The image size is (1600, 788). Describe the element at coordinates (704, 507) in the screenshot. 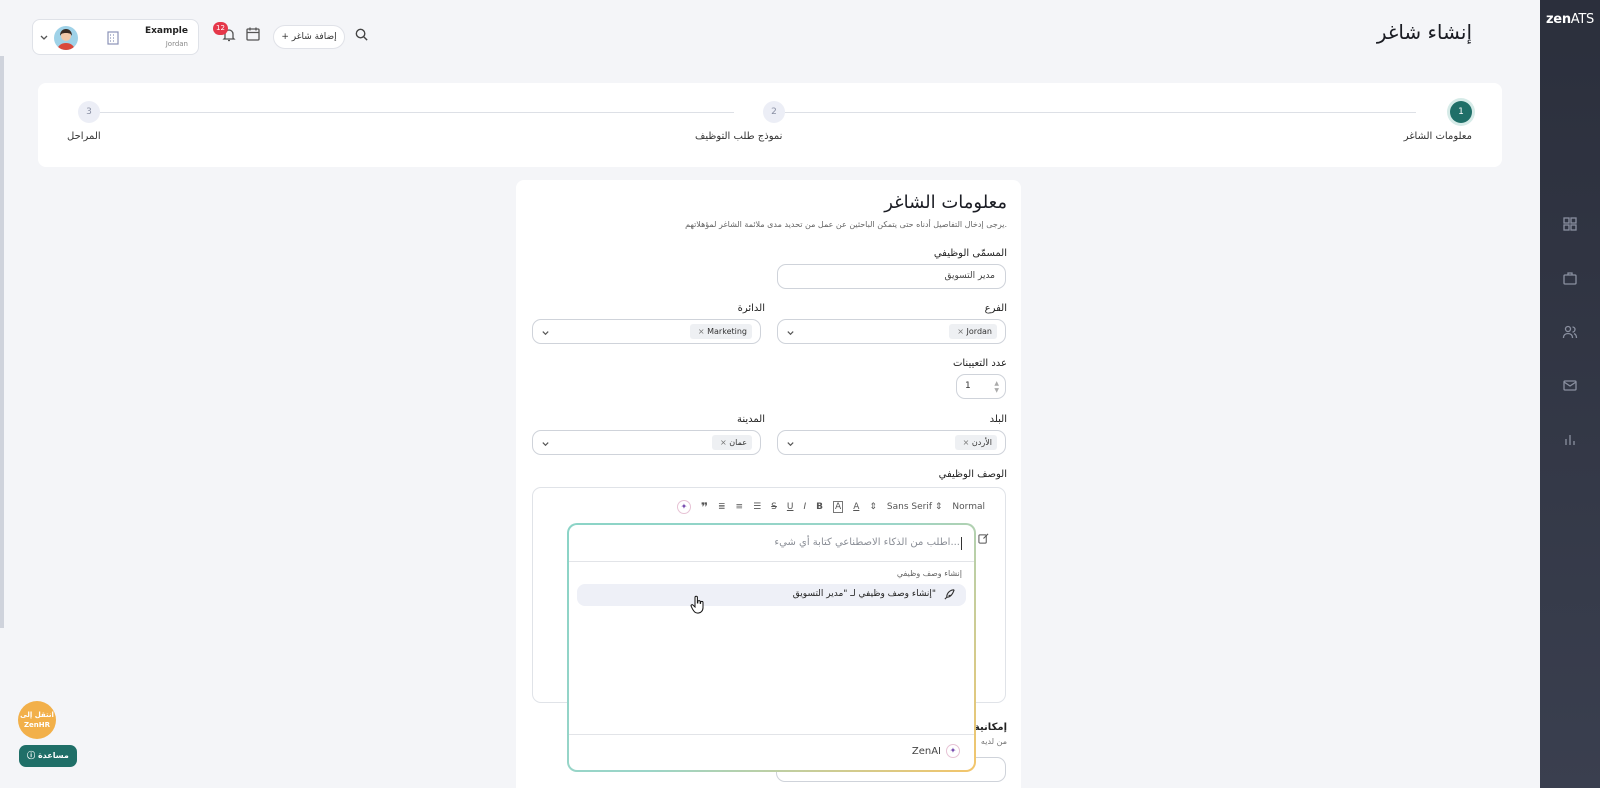

I see `quote-icon: ❞` at that location.